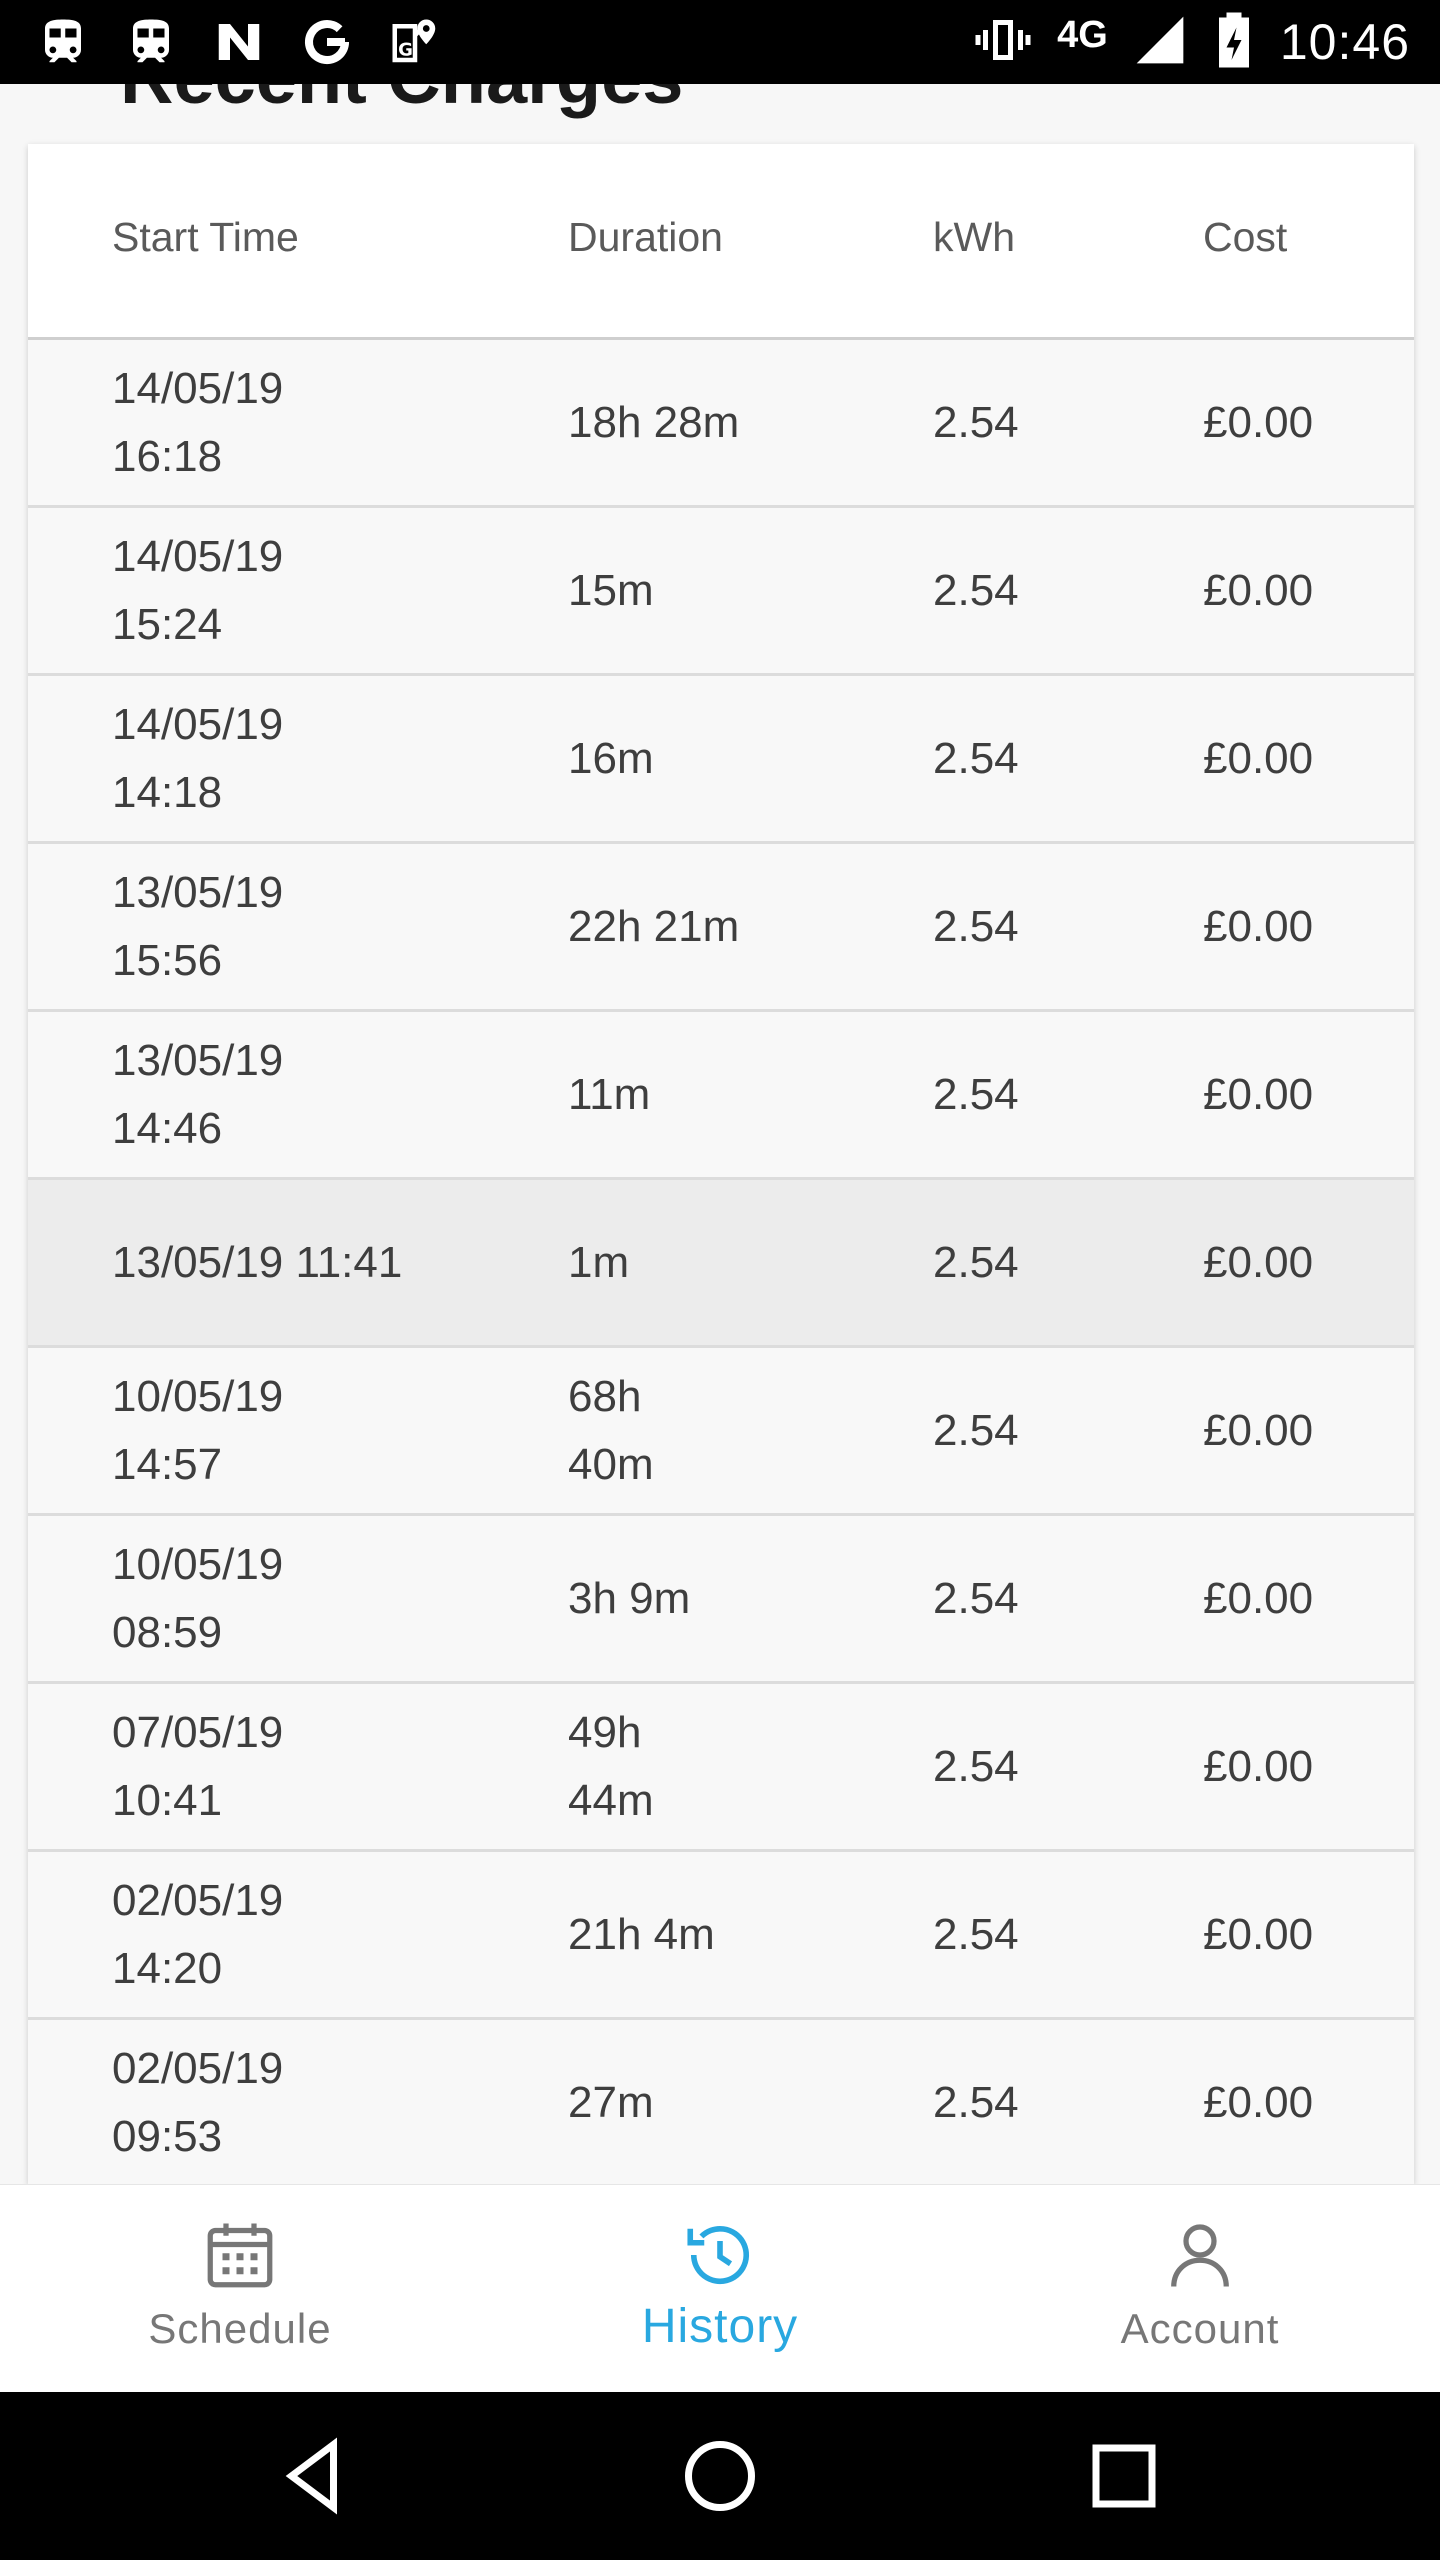  I want to click on start-time: 14:20, so click(167, 1968).